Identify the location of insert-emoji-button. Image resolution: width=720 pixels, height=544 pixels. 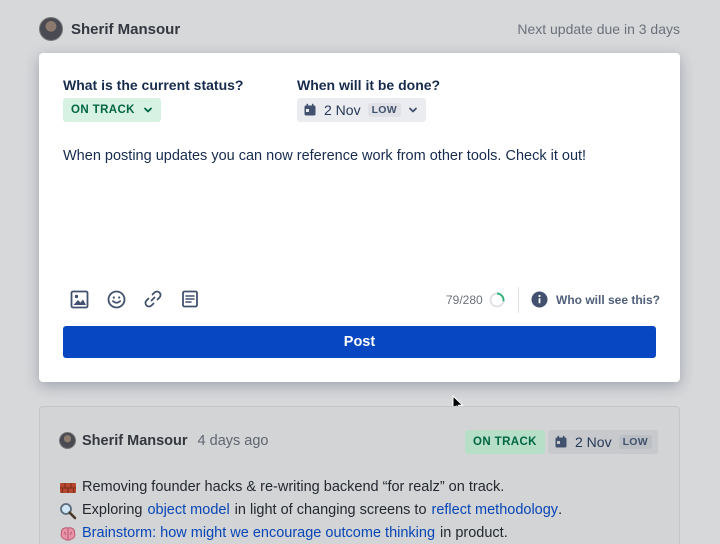
(116, 299).